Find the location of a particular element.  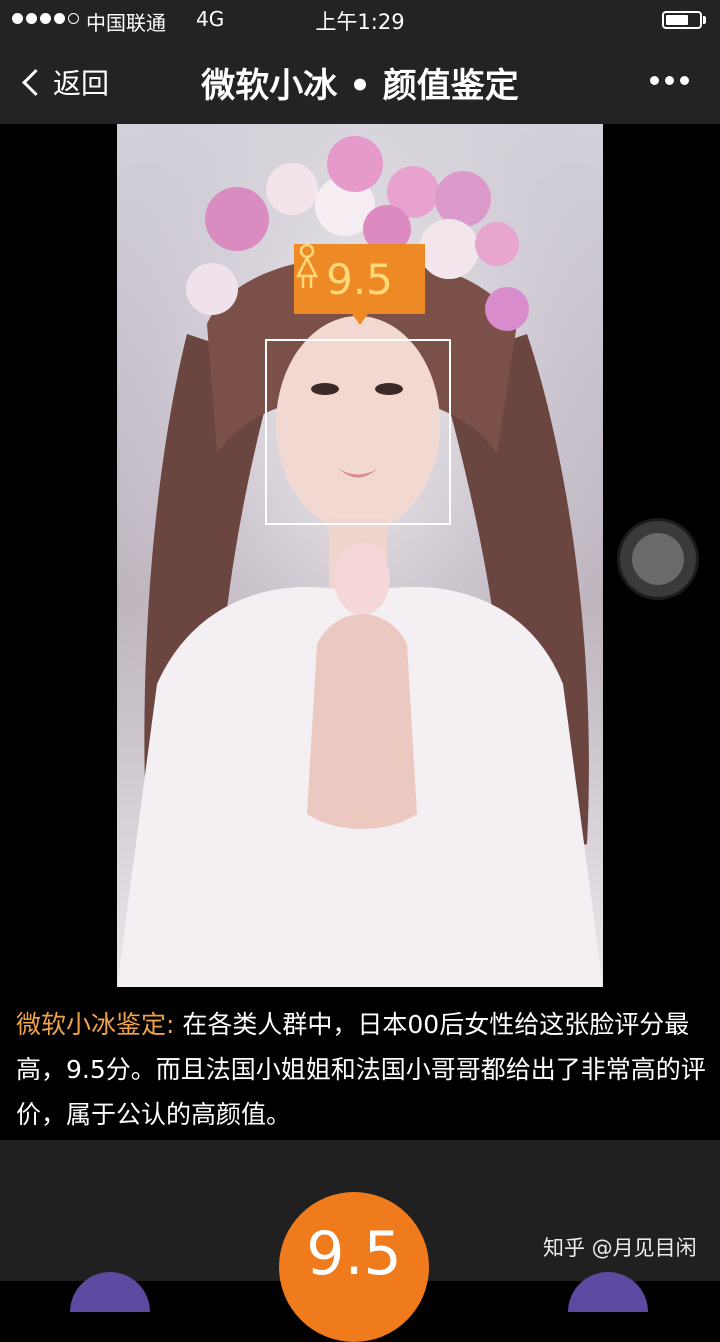

score-bubble: 9.5 is located at coordinates (354, 1267).